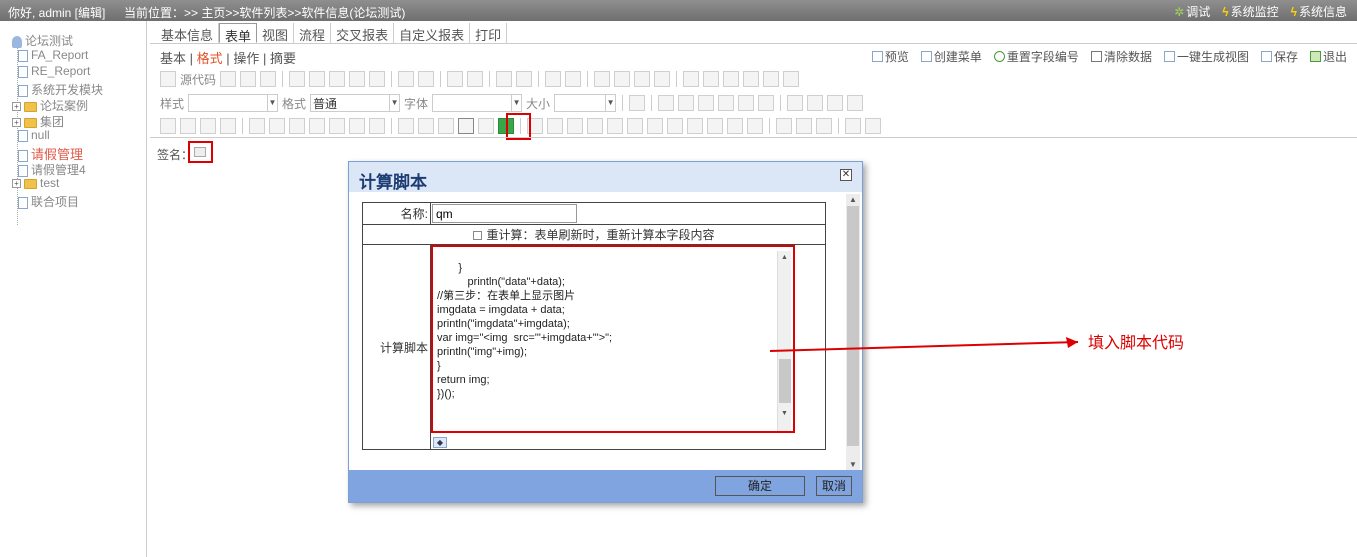 This screenshot has height=557, width=1357. Describe the element at coordinates (1250, 11) in the screenshot. I see `system-monitor-link: ϟ 系统监控` at that location.